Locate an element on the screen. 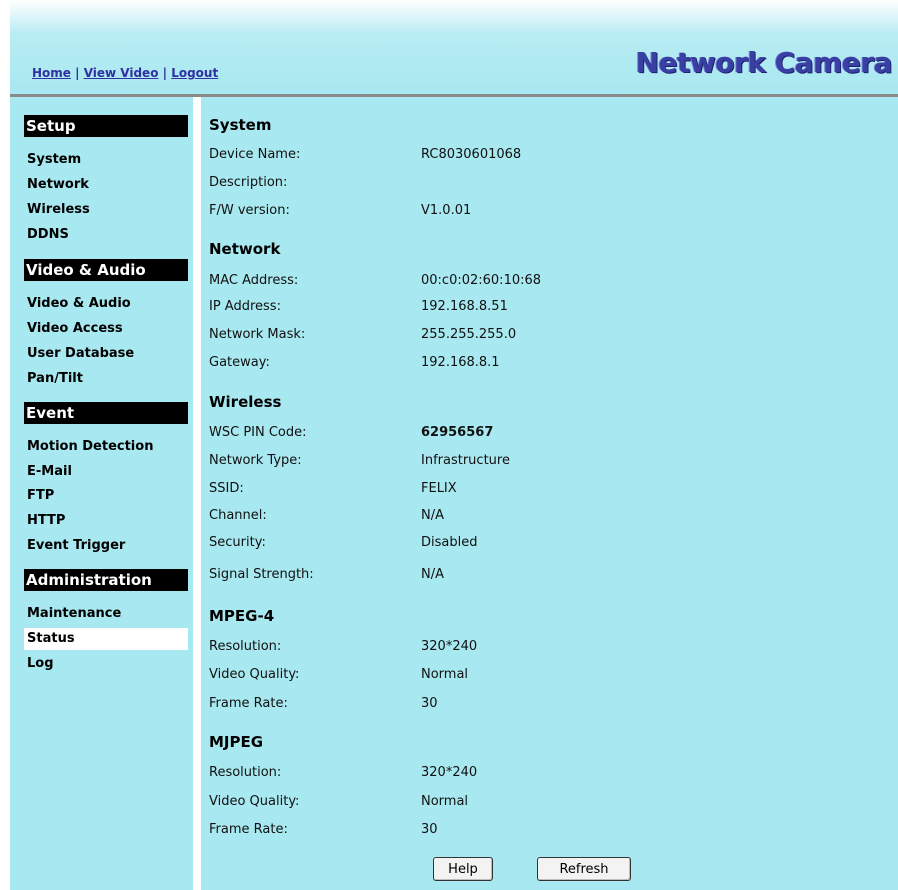  sidebar-item-user-database: User Database is located at coordinates (106, 354).